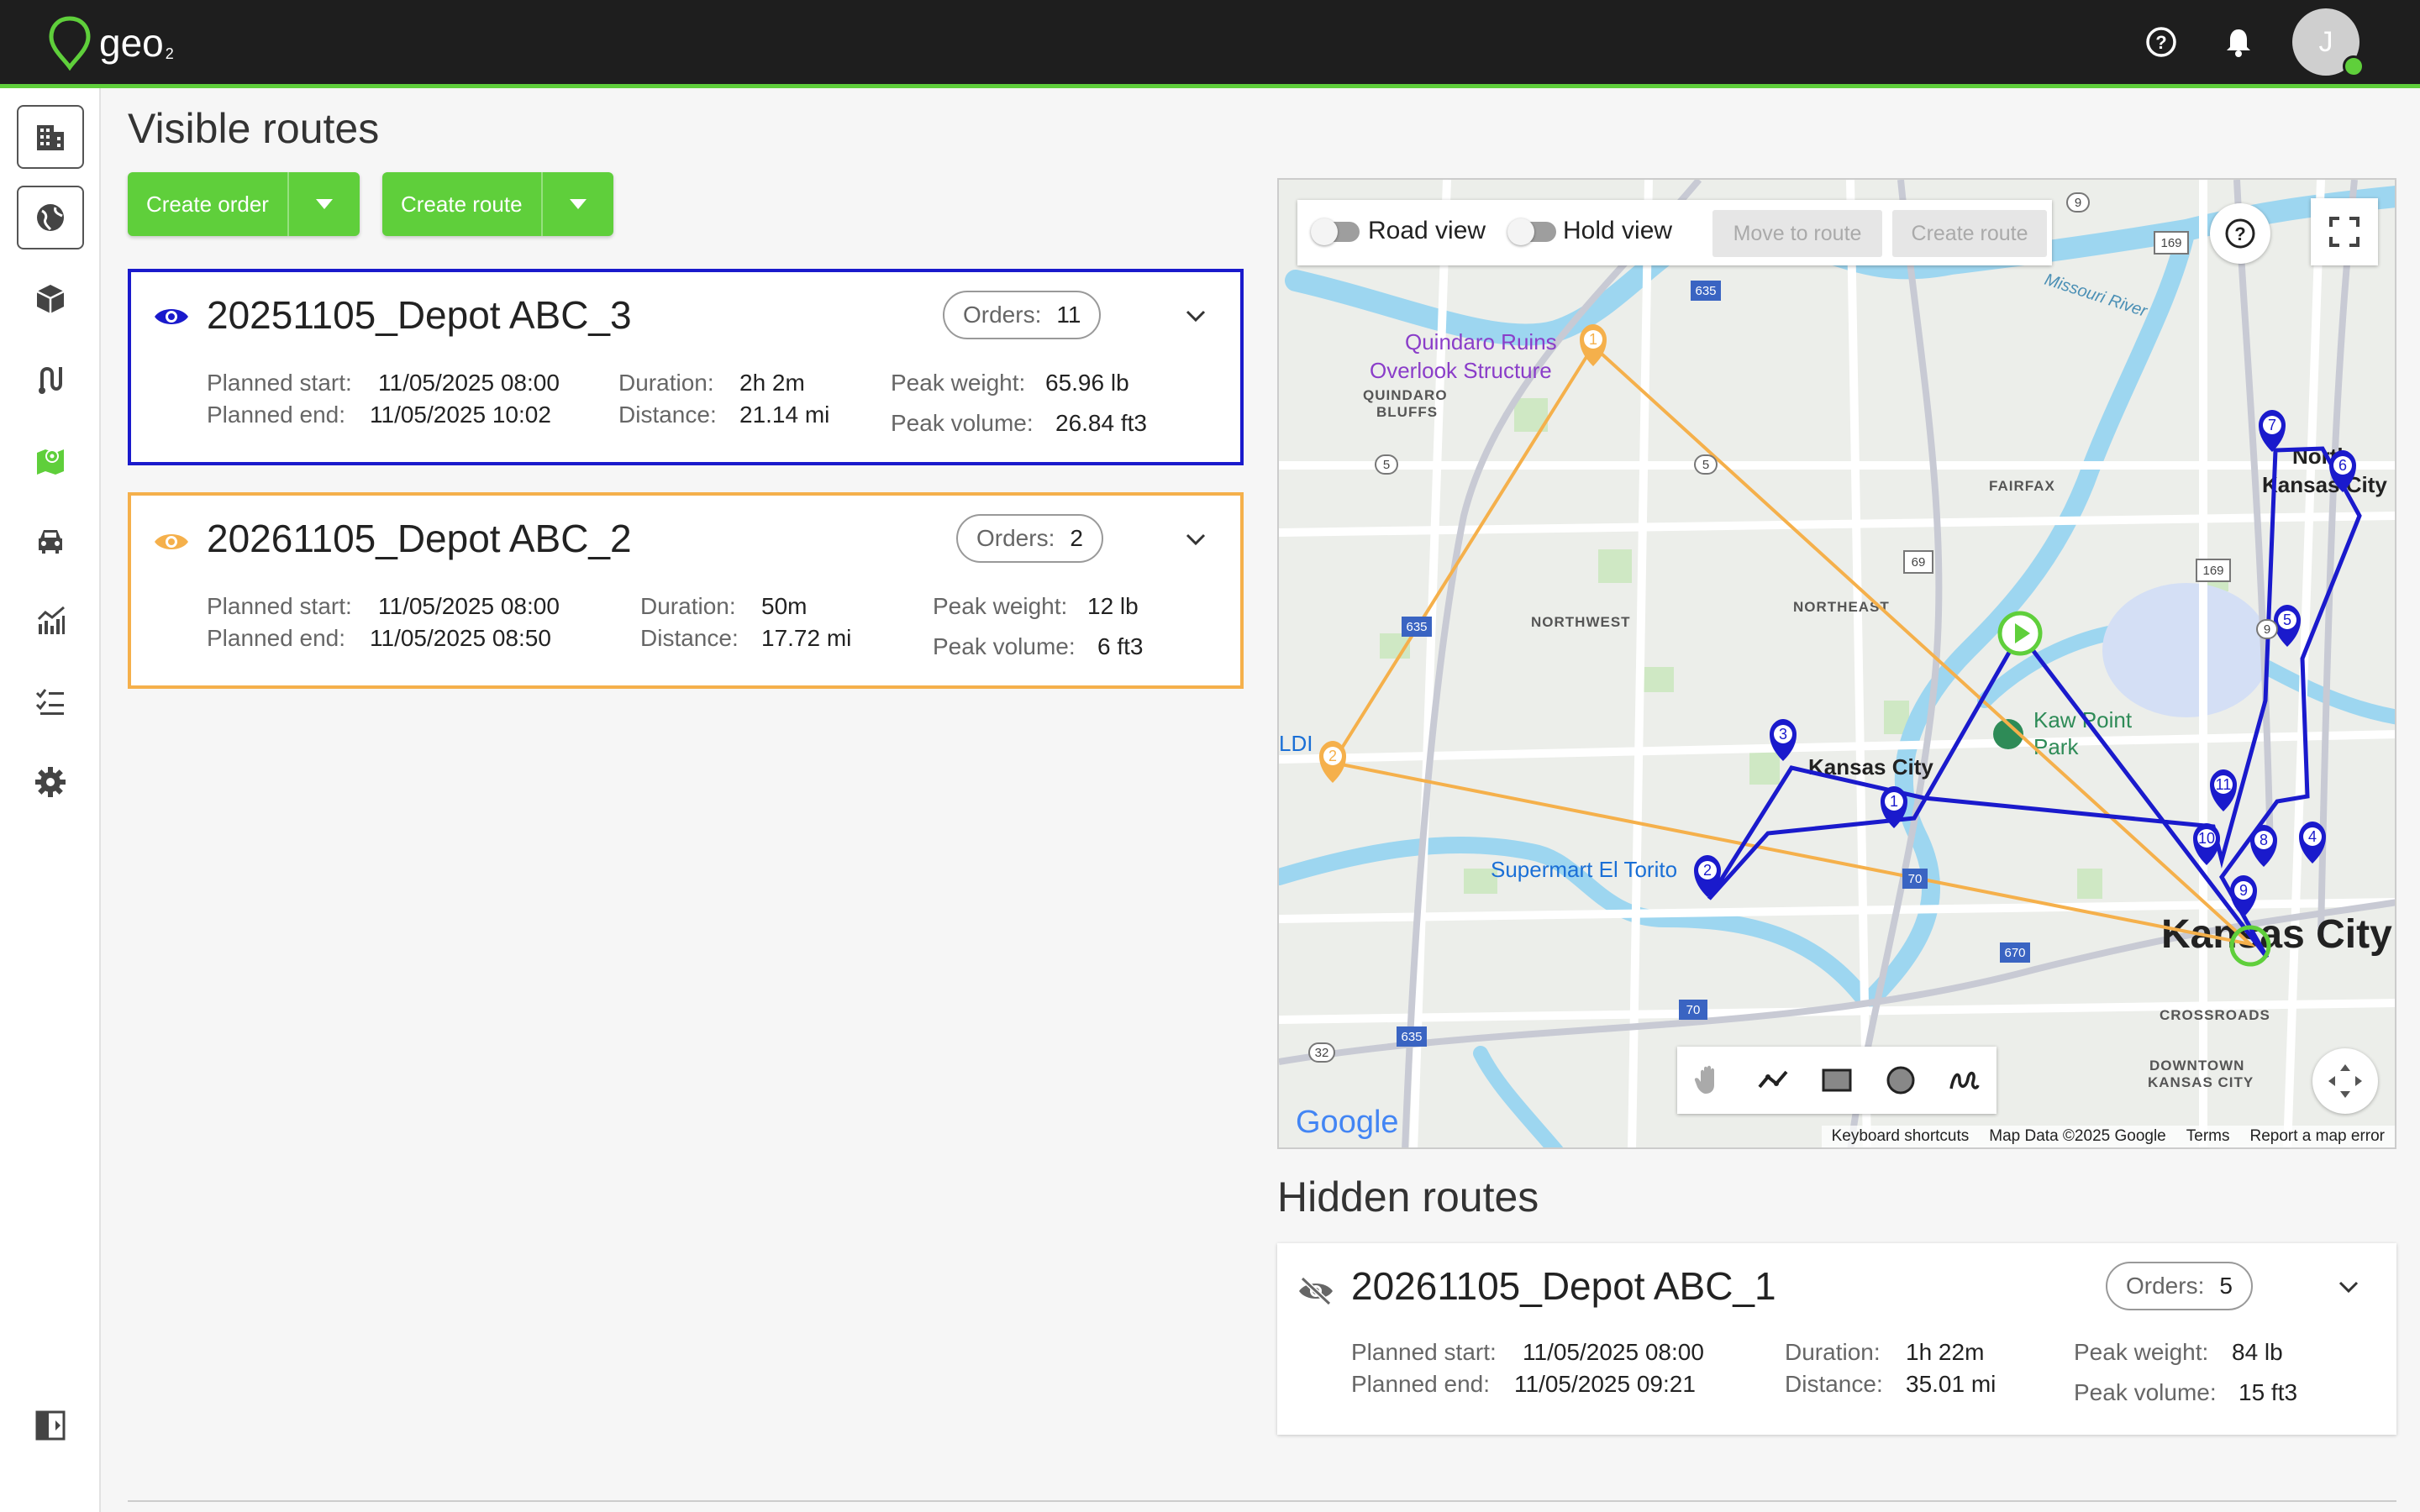 This screenshot has width=2420, height=1512. I want to click on route-icon, so click(51, 380).